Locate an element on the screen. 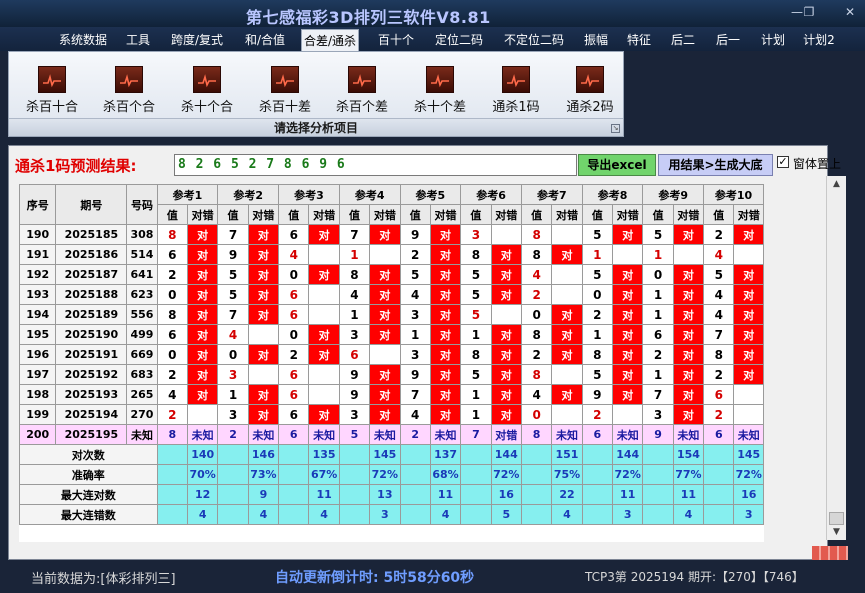 The width and height of the screenshot is (865, 593). col-header-ref-6: 参考6 is located at coordinates (491, 194).